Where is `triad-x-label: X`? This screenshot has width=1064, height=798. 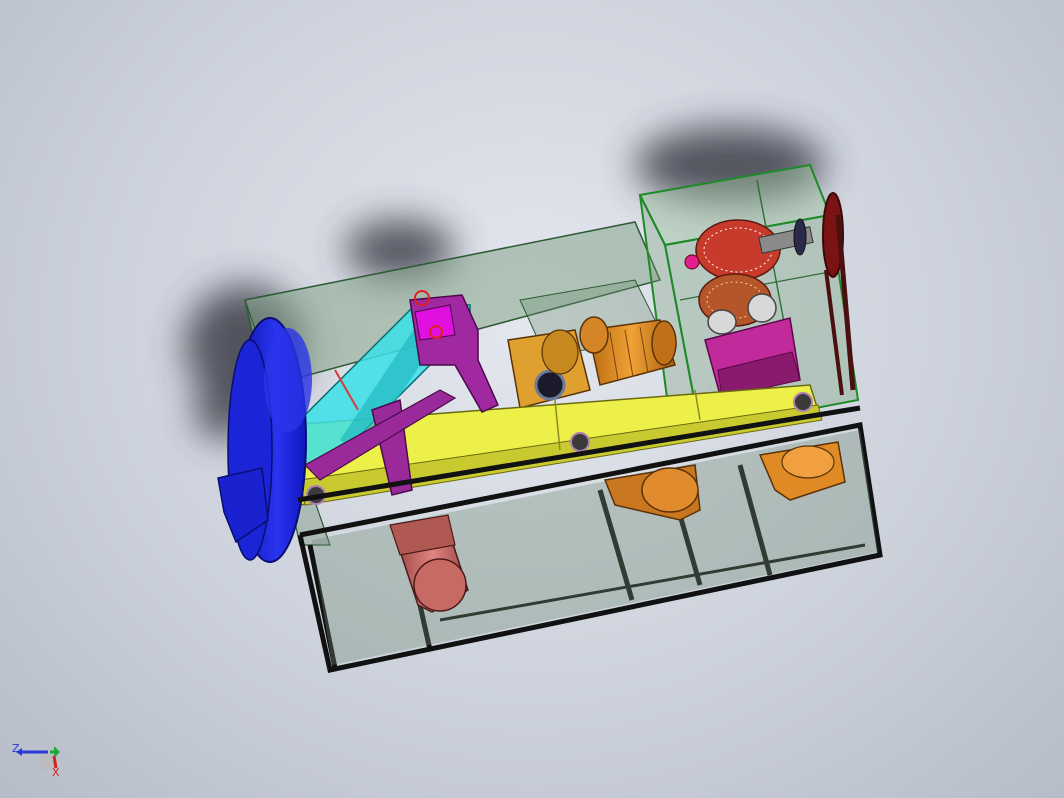 triad-x-label: X is located at coordinates (56, 772).